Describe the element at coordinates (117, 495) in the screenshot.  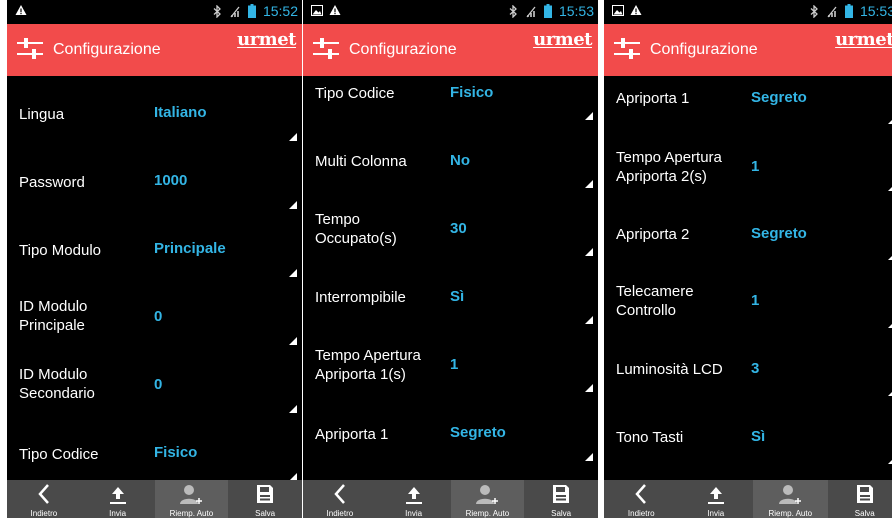
I see `upload-icon` at that location.